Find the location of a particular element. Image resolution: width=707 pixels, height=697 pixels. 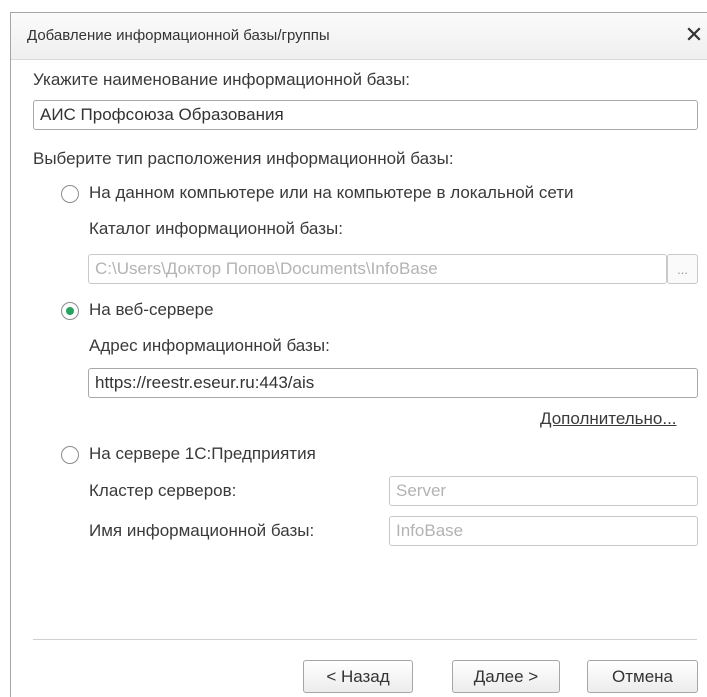

close-icon is located at coordinates (694, 34).